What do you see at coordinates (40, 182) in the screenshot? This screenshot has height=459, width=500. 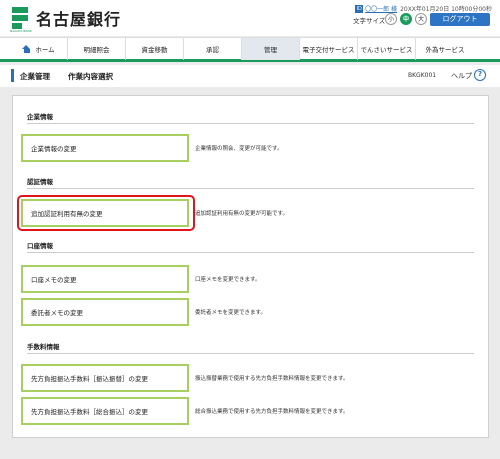 I see `section-title-auth: 認証情報` at bounding box center [40, 182].